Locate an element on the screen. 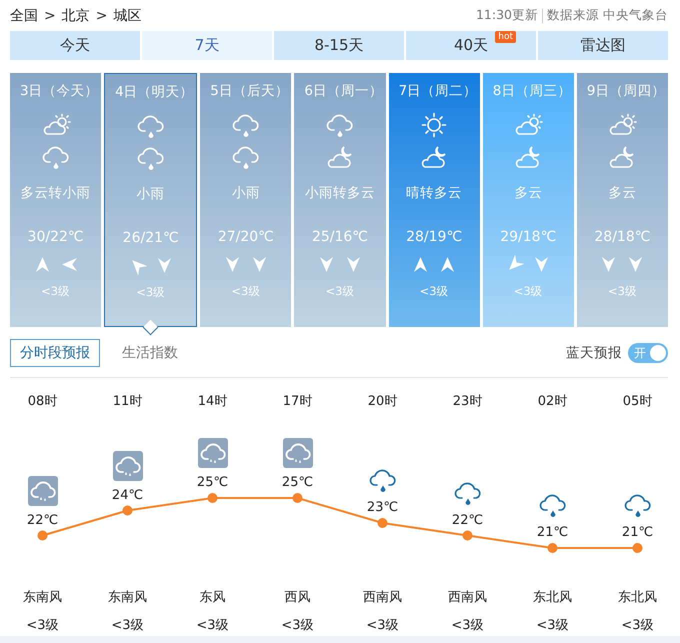  weather-text: 多云转小雨 is located at coordinates (55, 193).